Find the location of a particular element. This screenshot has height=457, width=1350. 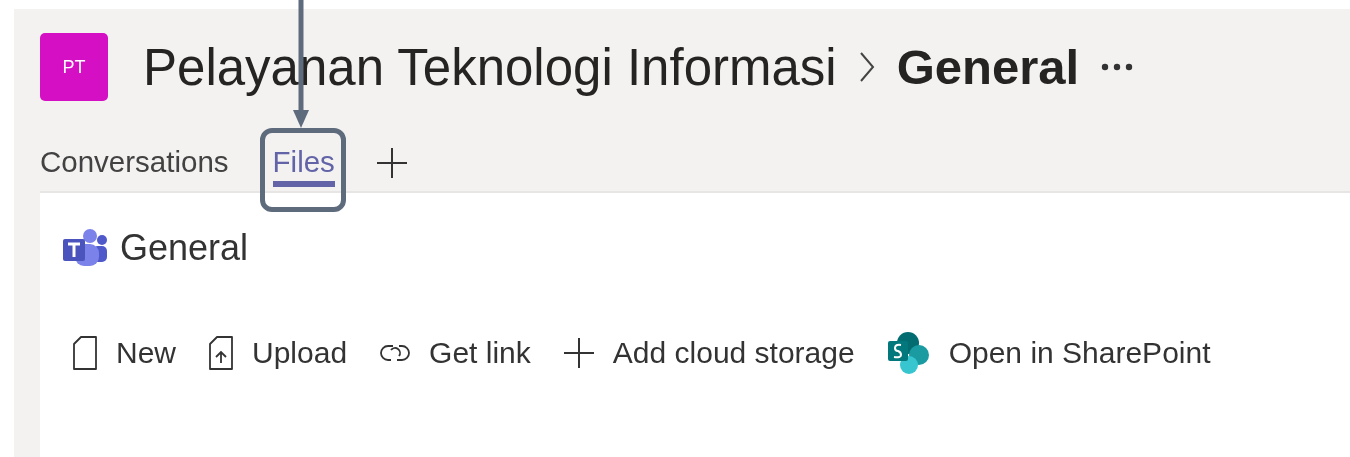

plus-icon is located at coordinates (578, 353).